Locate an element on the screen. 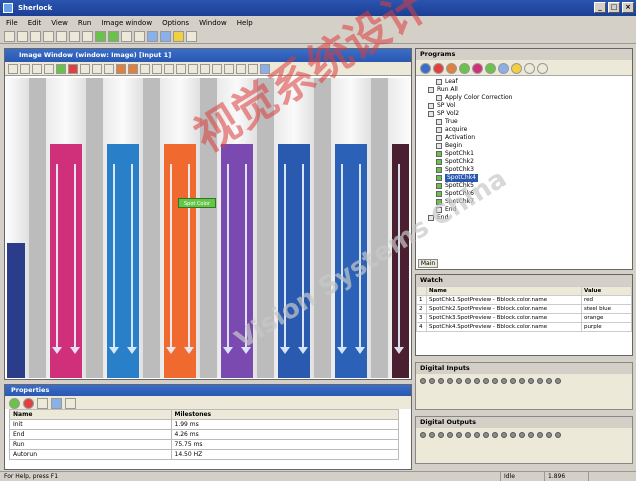 The width and height of the screenshot is (636, 481). tree-node: SpotChk2 is located at coordinates (524, 162).